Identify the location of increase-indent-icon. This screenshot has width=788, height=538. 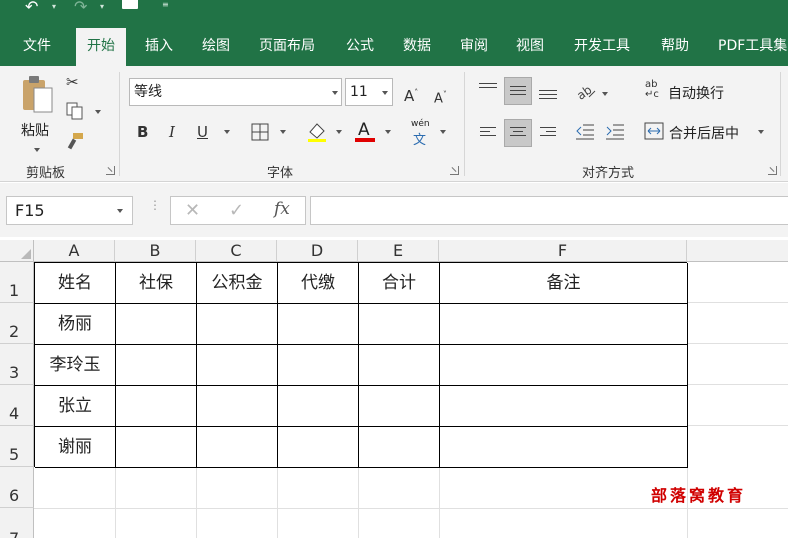
(615, 132).